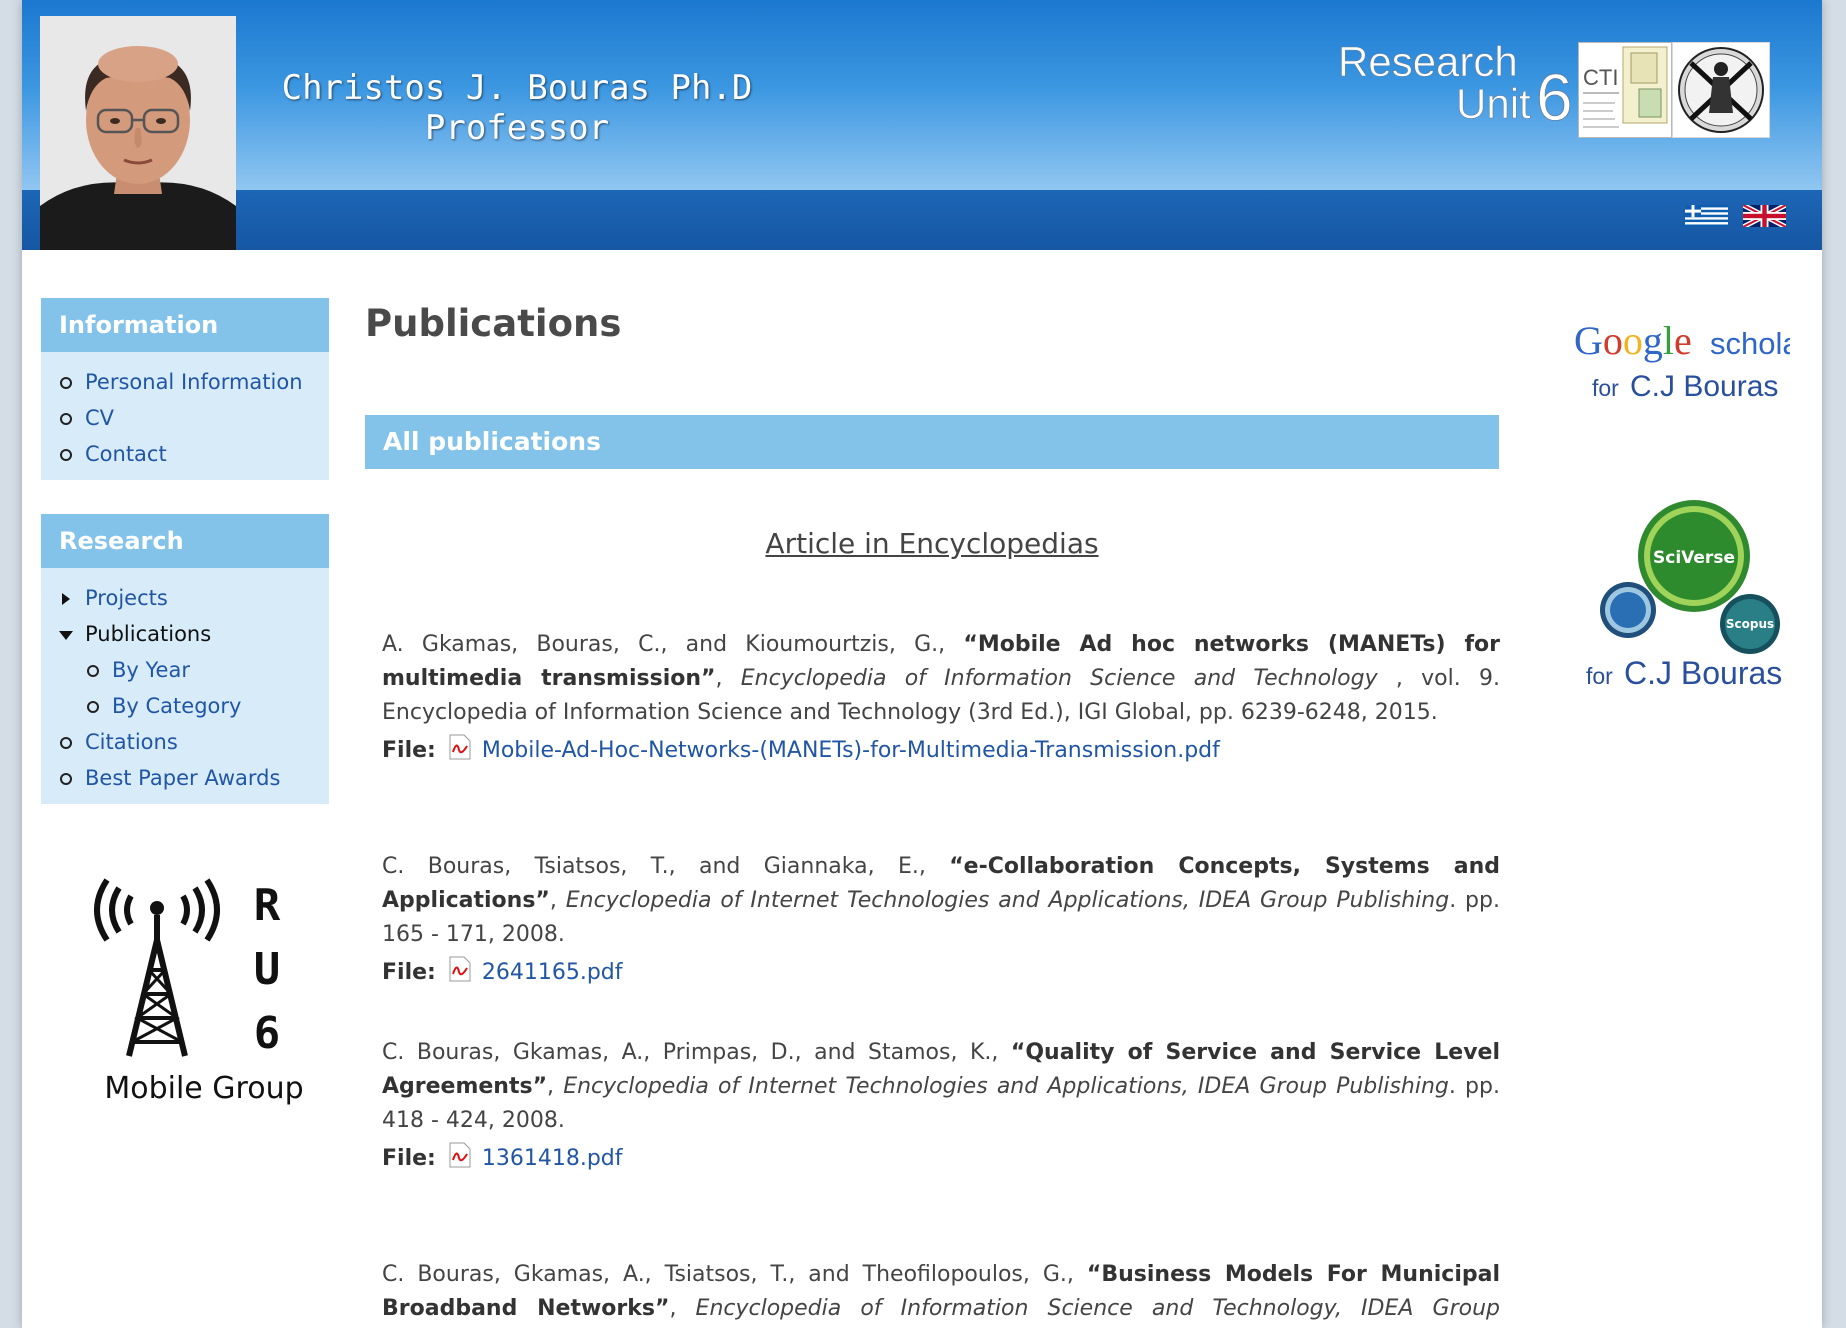 The height and width of the screenshot is (1328, 1846). What do you see at coordinates (493, 323) in the screenshot?
I see `page-title: Publications` at bounding box center [493, 323].